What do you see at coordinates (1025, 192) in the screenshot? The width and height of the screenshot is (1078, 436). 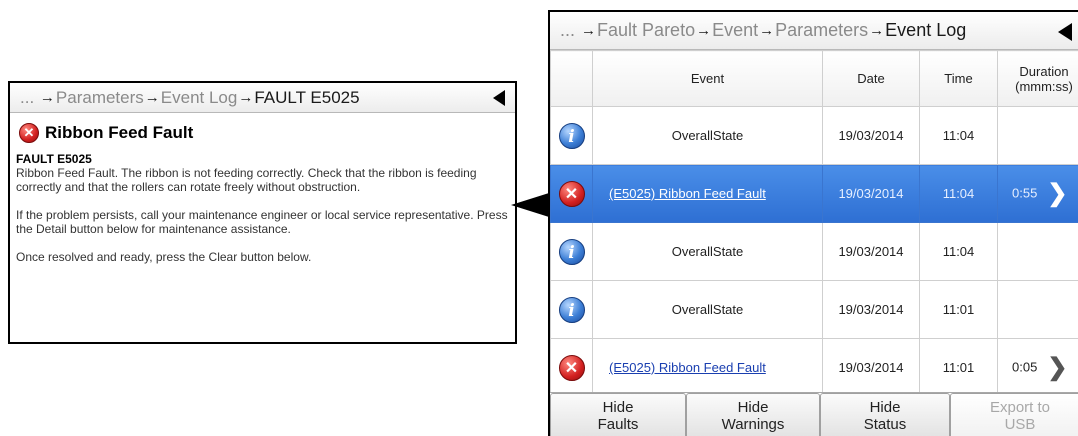 I see `duration-value: 0:55` at bounding box center [1025, 192].